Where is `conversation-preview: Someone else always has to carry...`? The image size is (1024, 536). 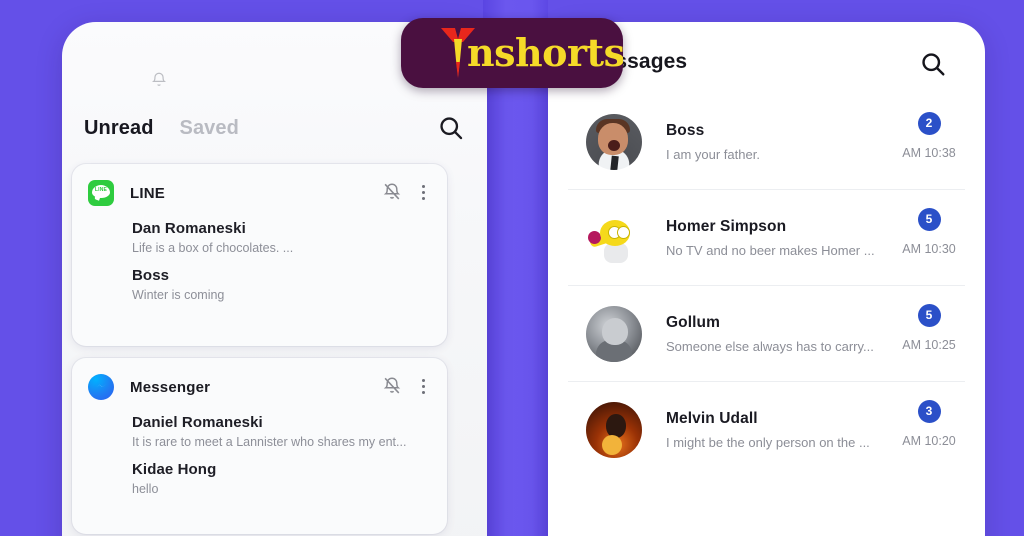
conversation-preview: Someone else always has to carry... is located at coordinates (770, 346).